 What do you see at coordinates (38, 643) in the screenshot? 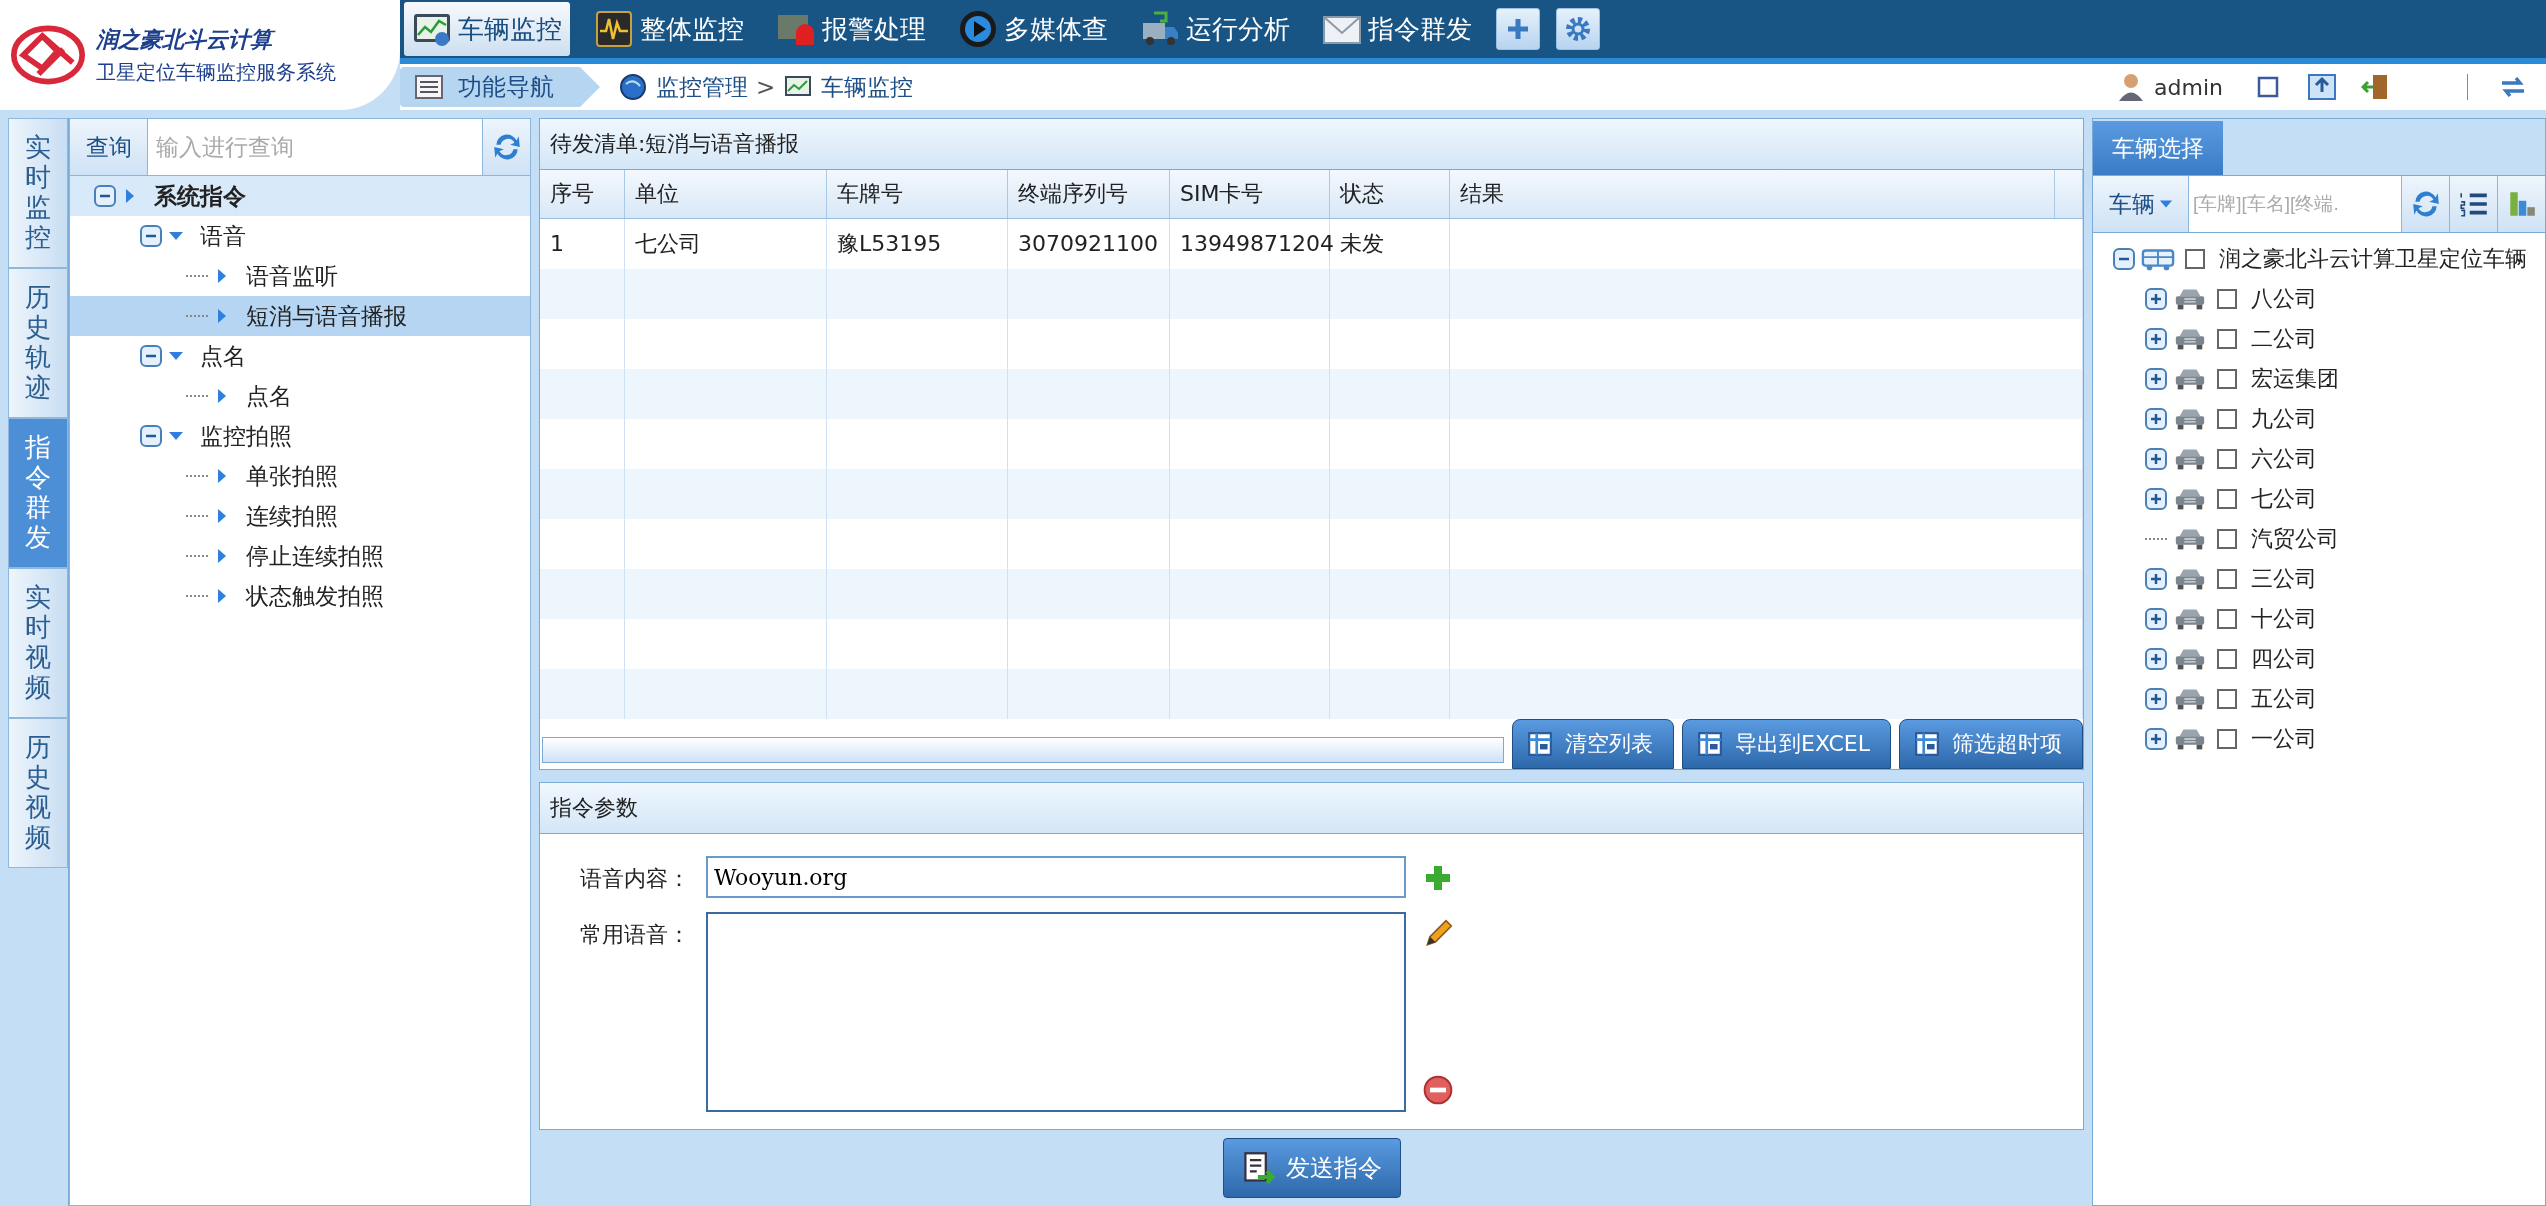
I see `side-tab: 实时视频` at bounding box center [38, 643].